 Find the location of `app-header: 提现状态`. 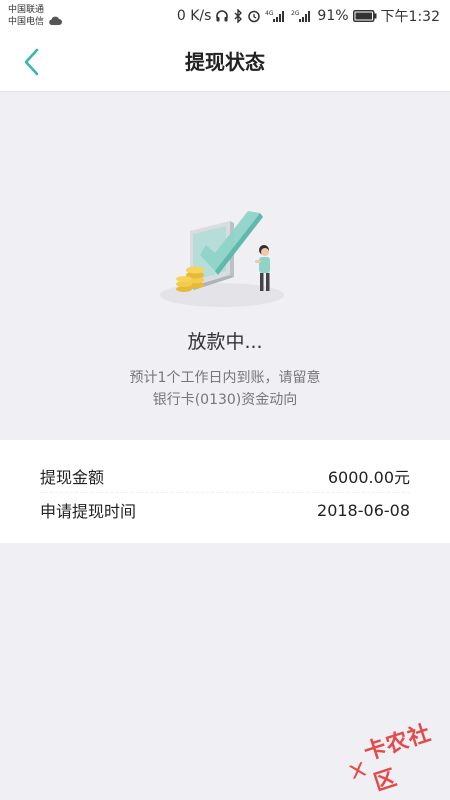

app-header: 提现状态 is located at coordinates (225, 62).